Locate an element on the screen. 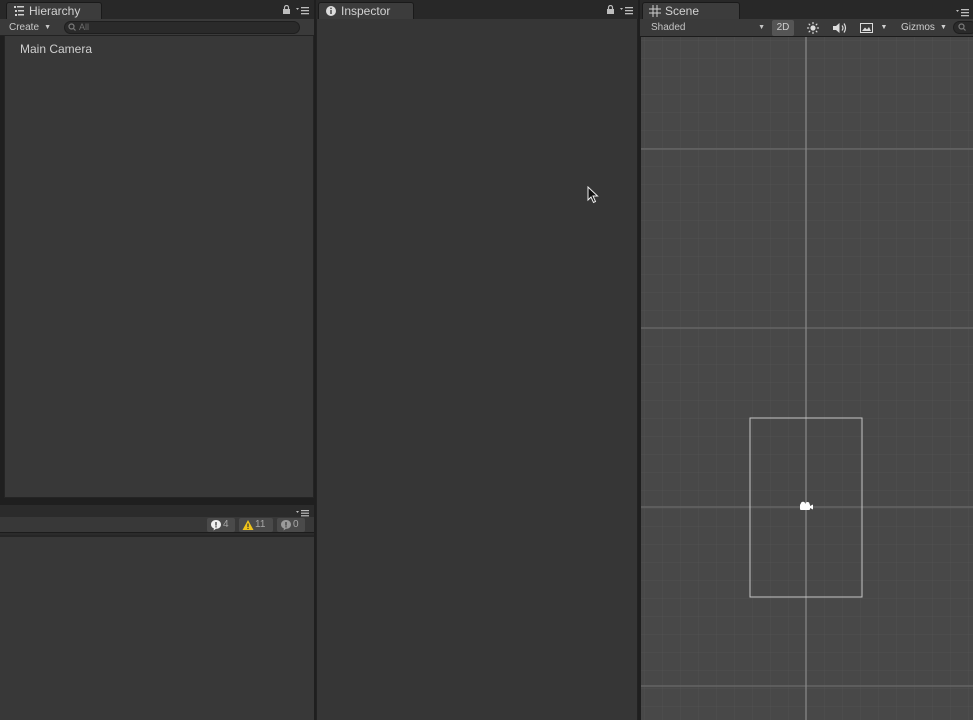 This screenshot has height=720, width=973. scene-search-input is located at coordinates (963, 27).